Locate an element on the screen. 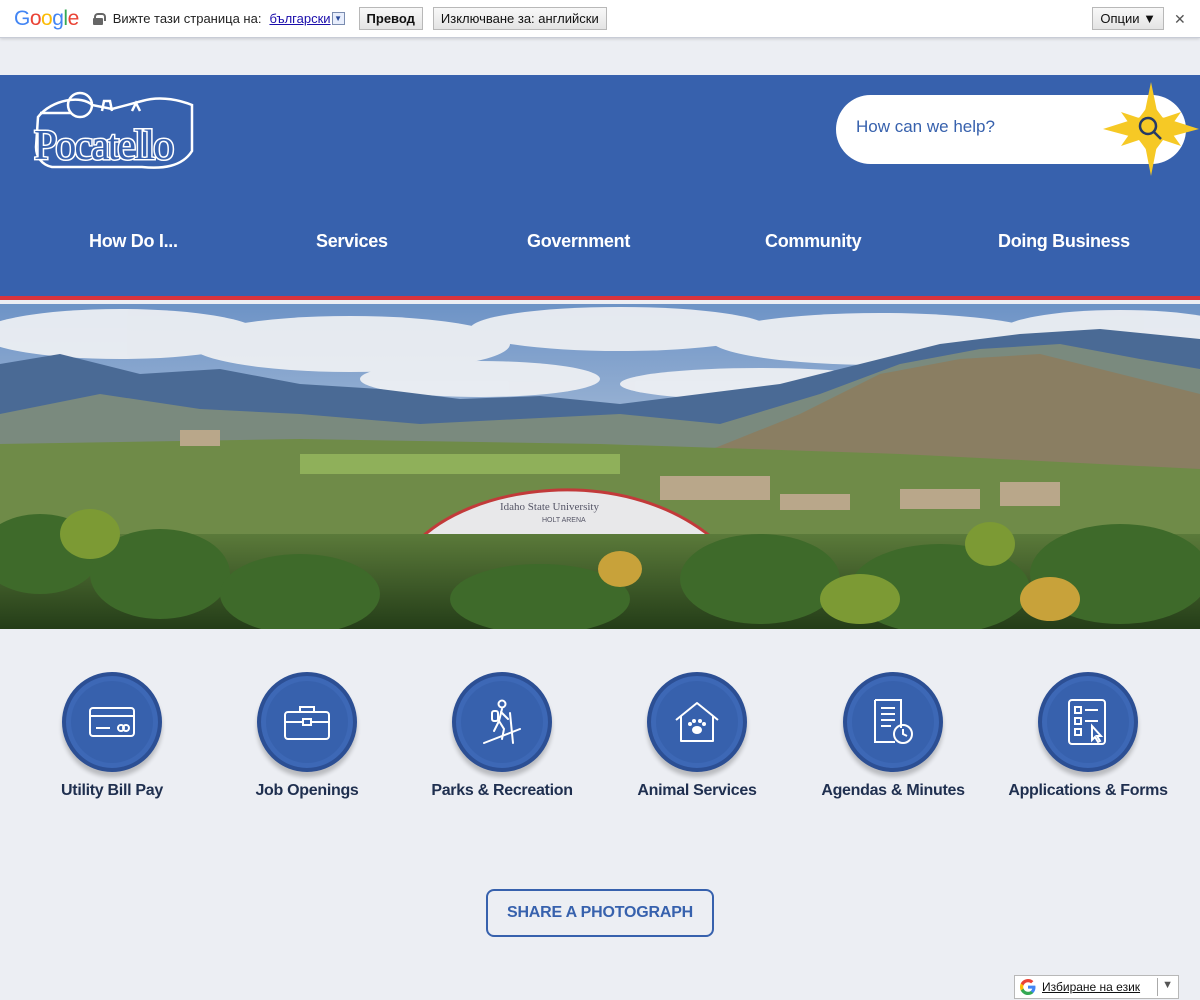  language-dropdown-icon: ▼ is located at coordinates (338, 18).